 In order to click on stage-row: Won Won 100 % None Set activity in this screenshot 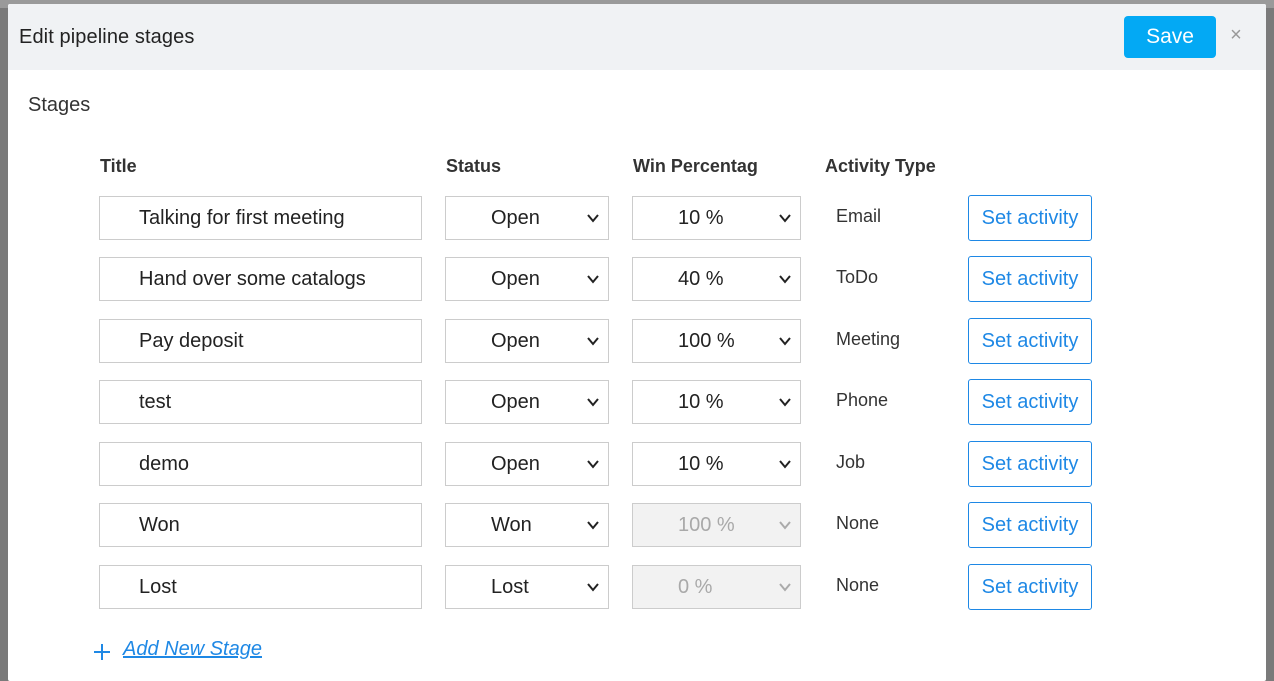, I will do `click(637, 525)`.